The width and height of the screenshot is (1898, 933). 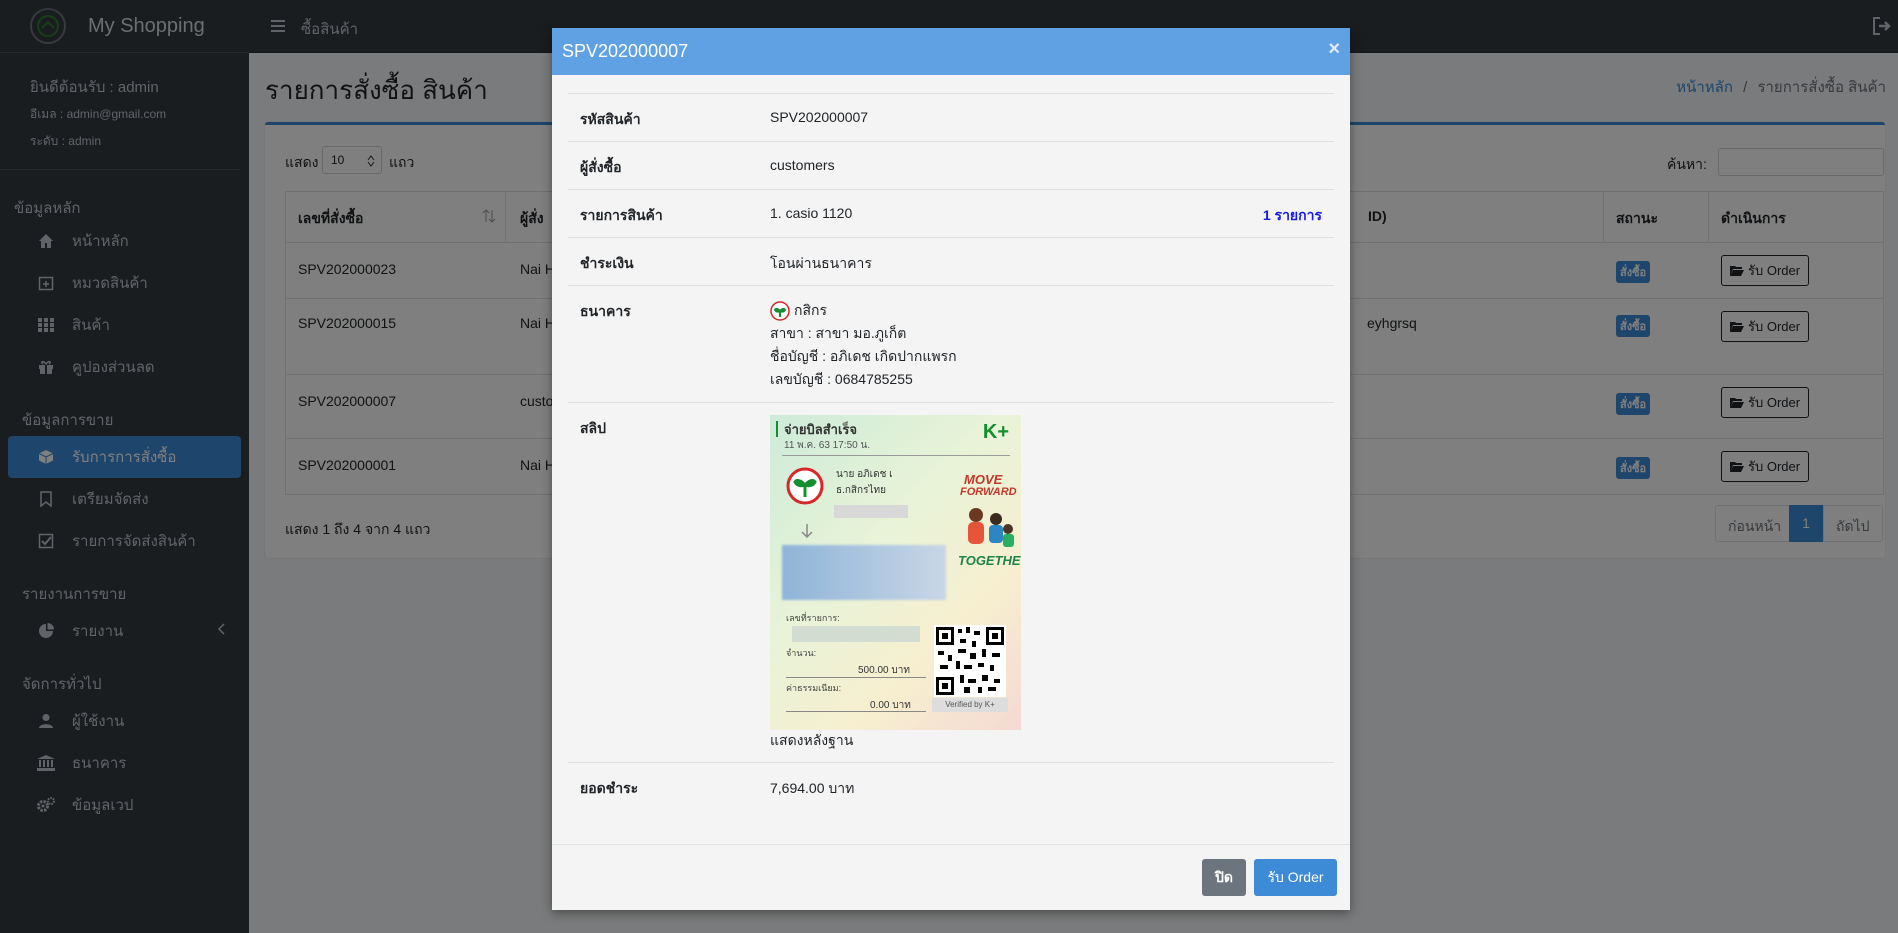 What do you see at coordinates (813, 618) in the screenshot?
I see `slip-ref-label: เลขที่รายการ:` at bounding box center [813, 618].